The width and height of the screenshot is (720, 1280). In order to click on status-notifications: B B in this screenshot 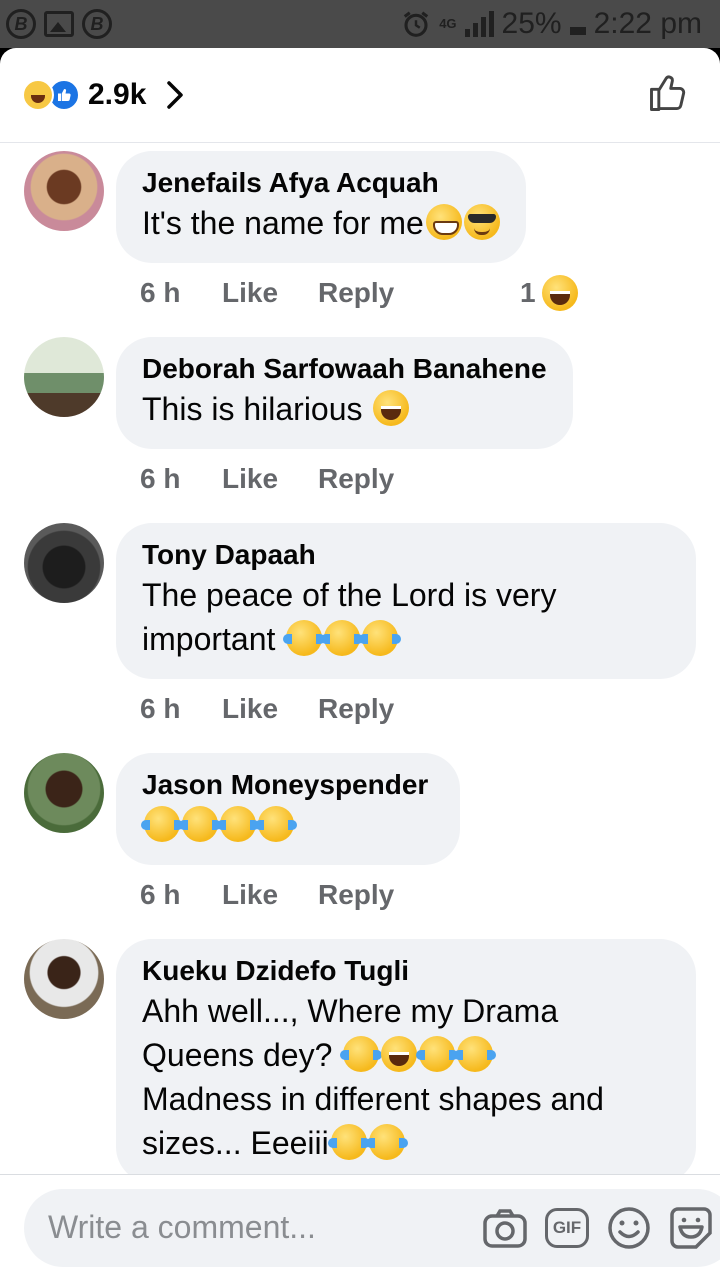, I will do `click(59, 24)`.